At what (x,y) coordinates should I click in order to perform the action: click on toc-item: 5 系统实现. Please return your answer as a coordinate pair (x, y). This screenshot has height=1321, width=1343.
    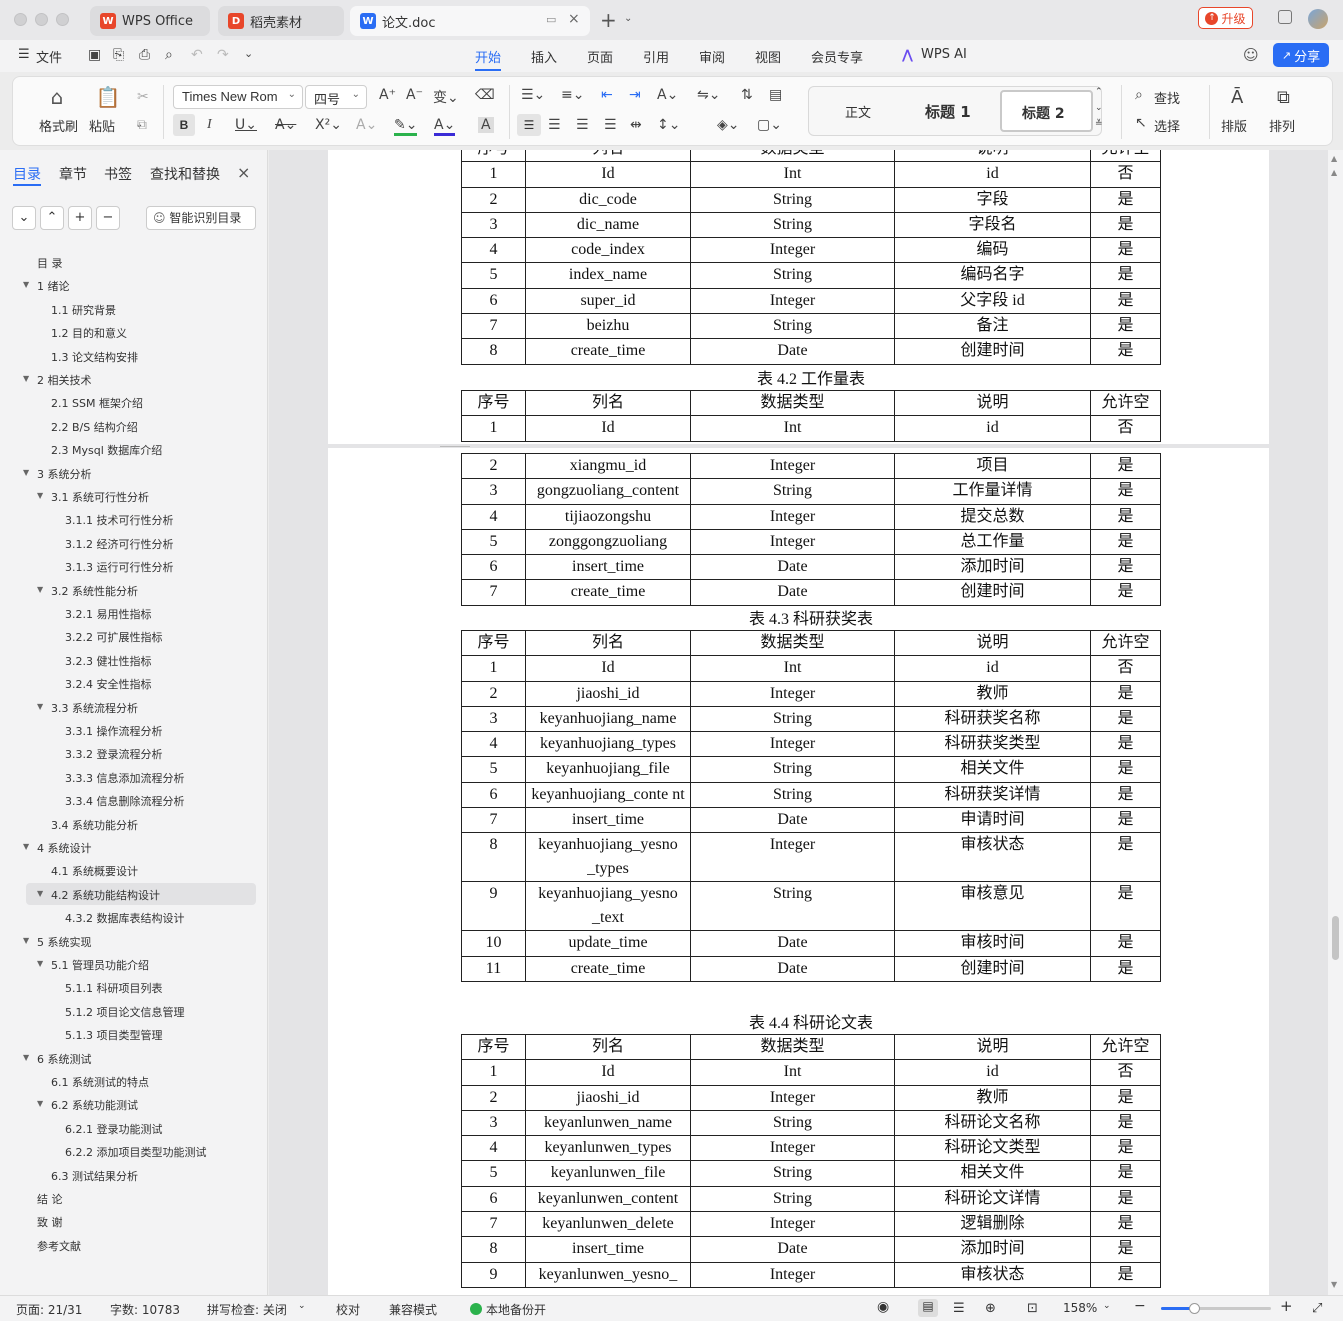
    Looking at the image, I should click on (64, 942).